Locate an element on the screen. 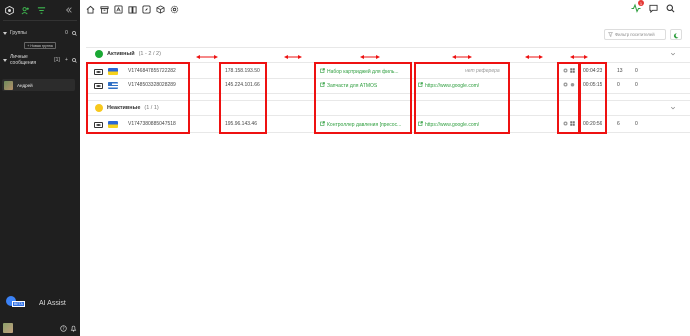  activity-icon: 1 is located at coordinates (637, 6).